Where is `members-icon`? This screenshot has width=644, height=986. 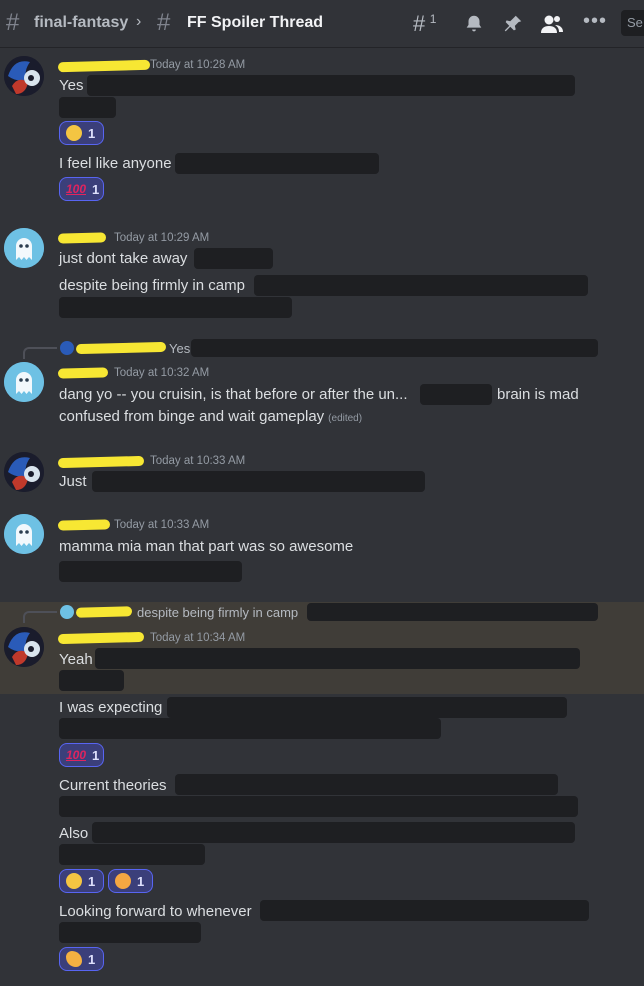
members-icon is located at coordinates (552, 24).